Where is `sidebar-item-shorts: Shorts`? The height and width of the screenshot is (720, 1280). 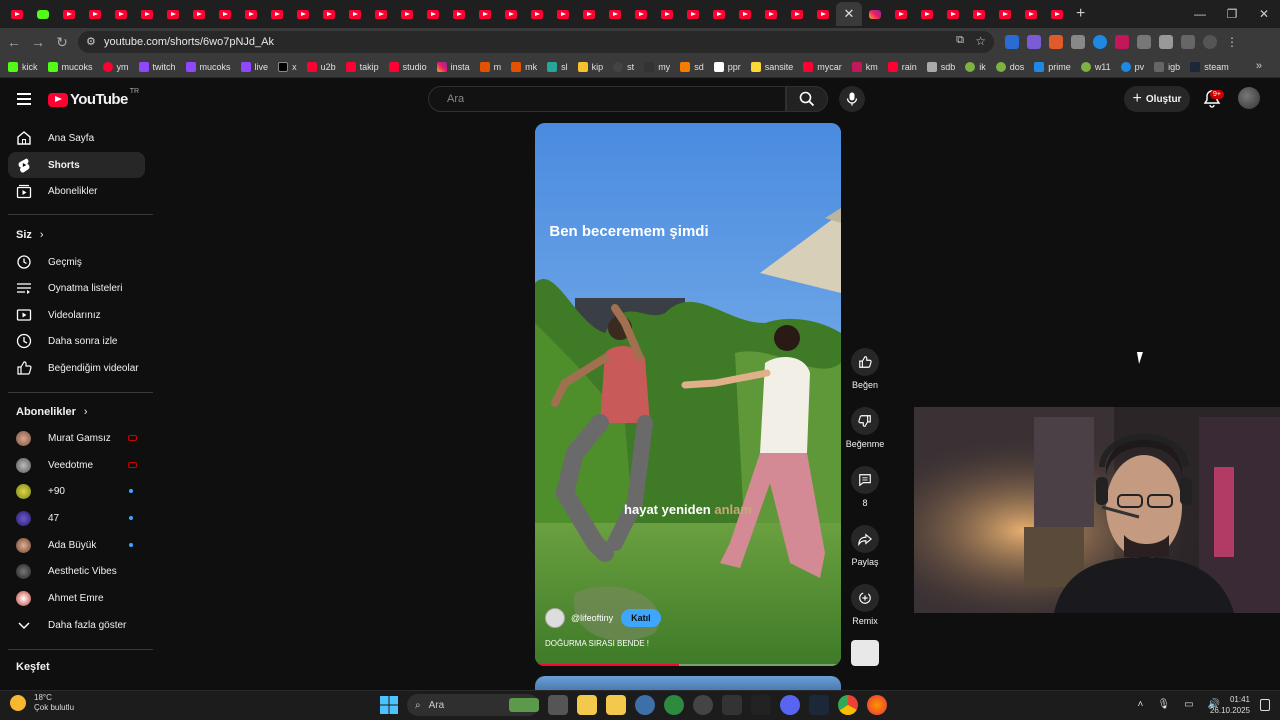
sidebar-item-shorts: Shorts is located at coordinates (76, 165).